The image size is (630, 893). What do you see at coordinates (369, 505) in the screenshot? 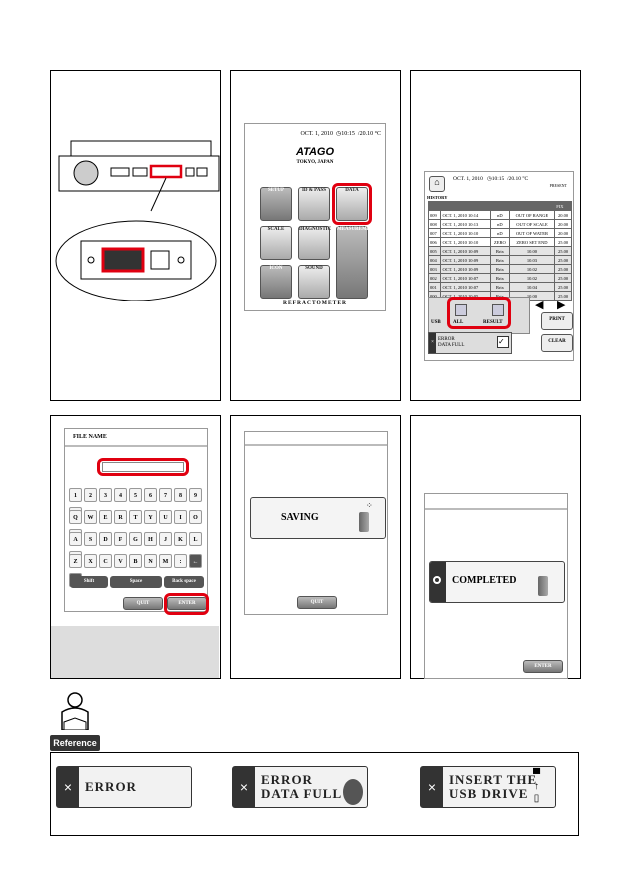
I see `progress-dots-icon: ⁘` at bounding box center [369, 505].